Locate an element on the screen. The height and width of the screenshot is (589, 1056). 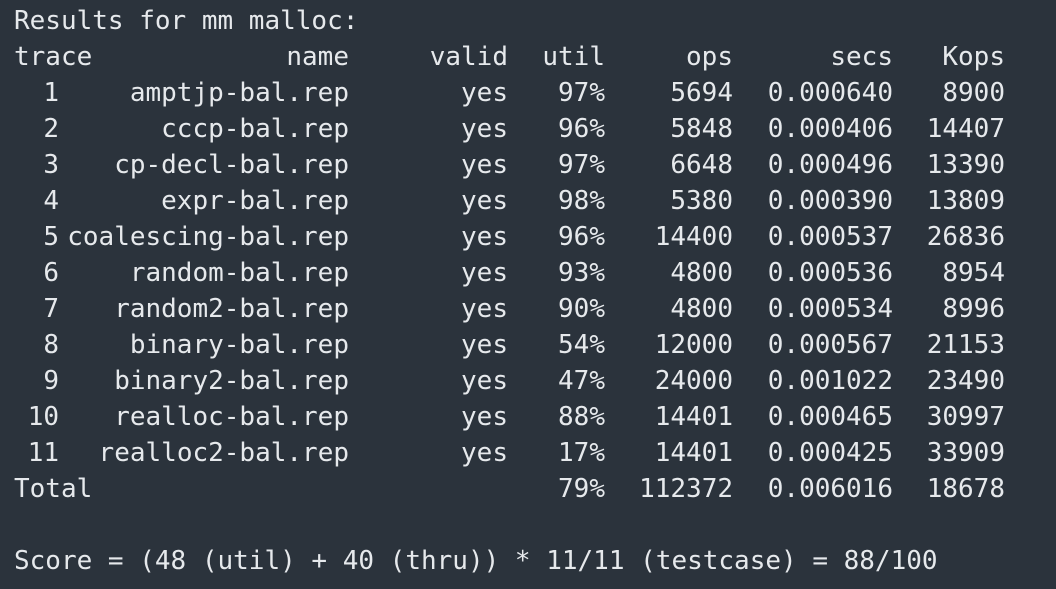
total-kops: 18678 is located at coordinates (965, 489).